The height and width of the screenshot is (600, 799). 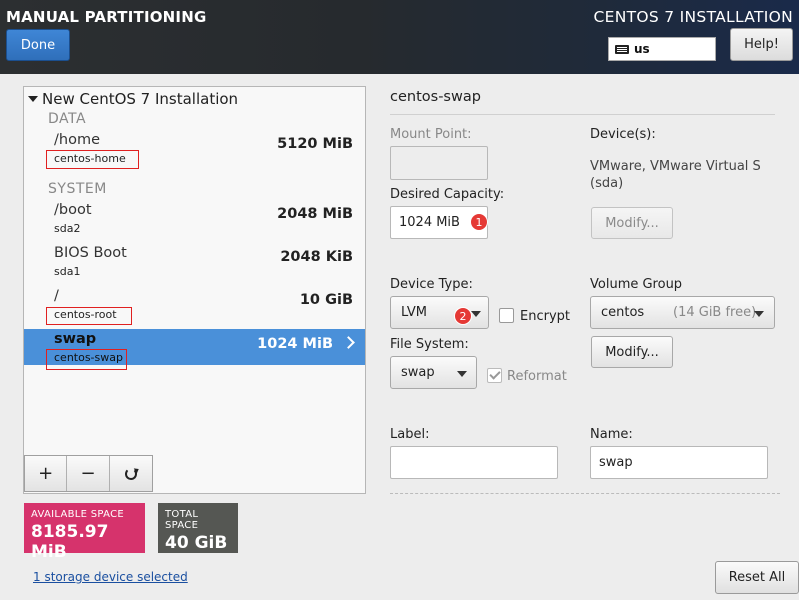 I want to click on mount-point-device: sda2, so click(x=67, y=228).